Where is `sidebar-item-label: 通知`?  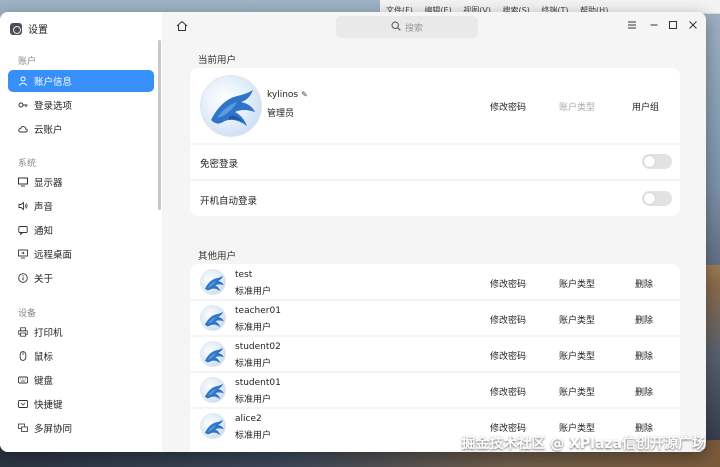 sidebar-item-label: 通知 is located at coordinates (44, 231).